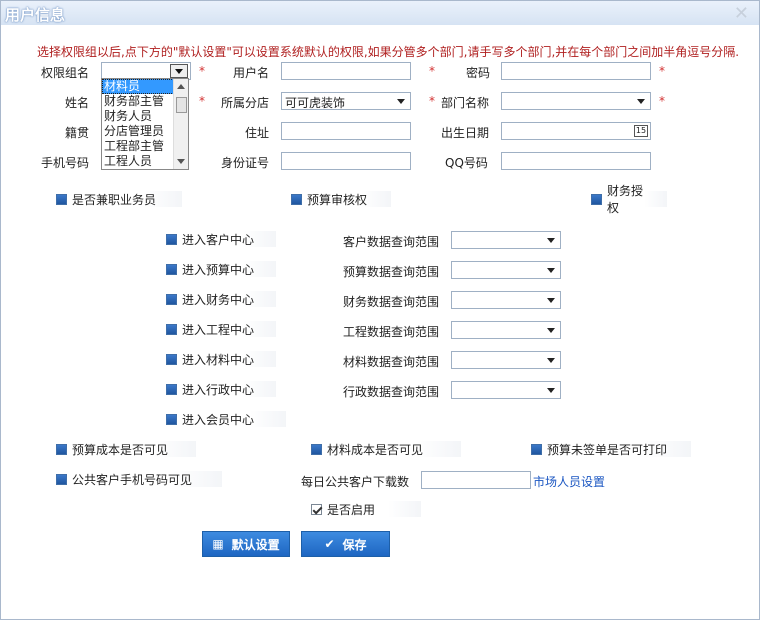  What do you see at coordinates (355, 482) in the screenshot?
I see `daily-download-label: 每日公共客户下载数` at bounding box center [355, 482].